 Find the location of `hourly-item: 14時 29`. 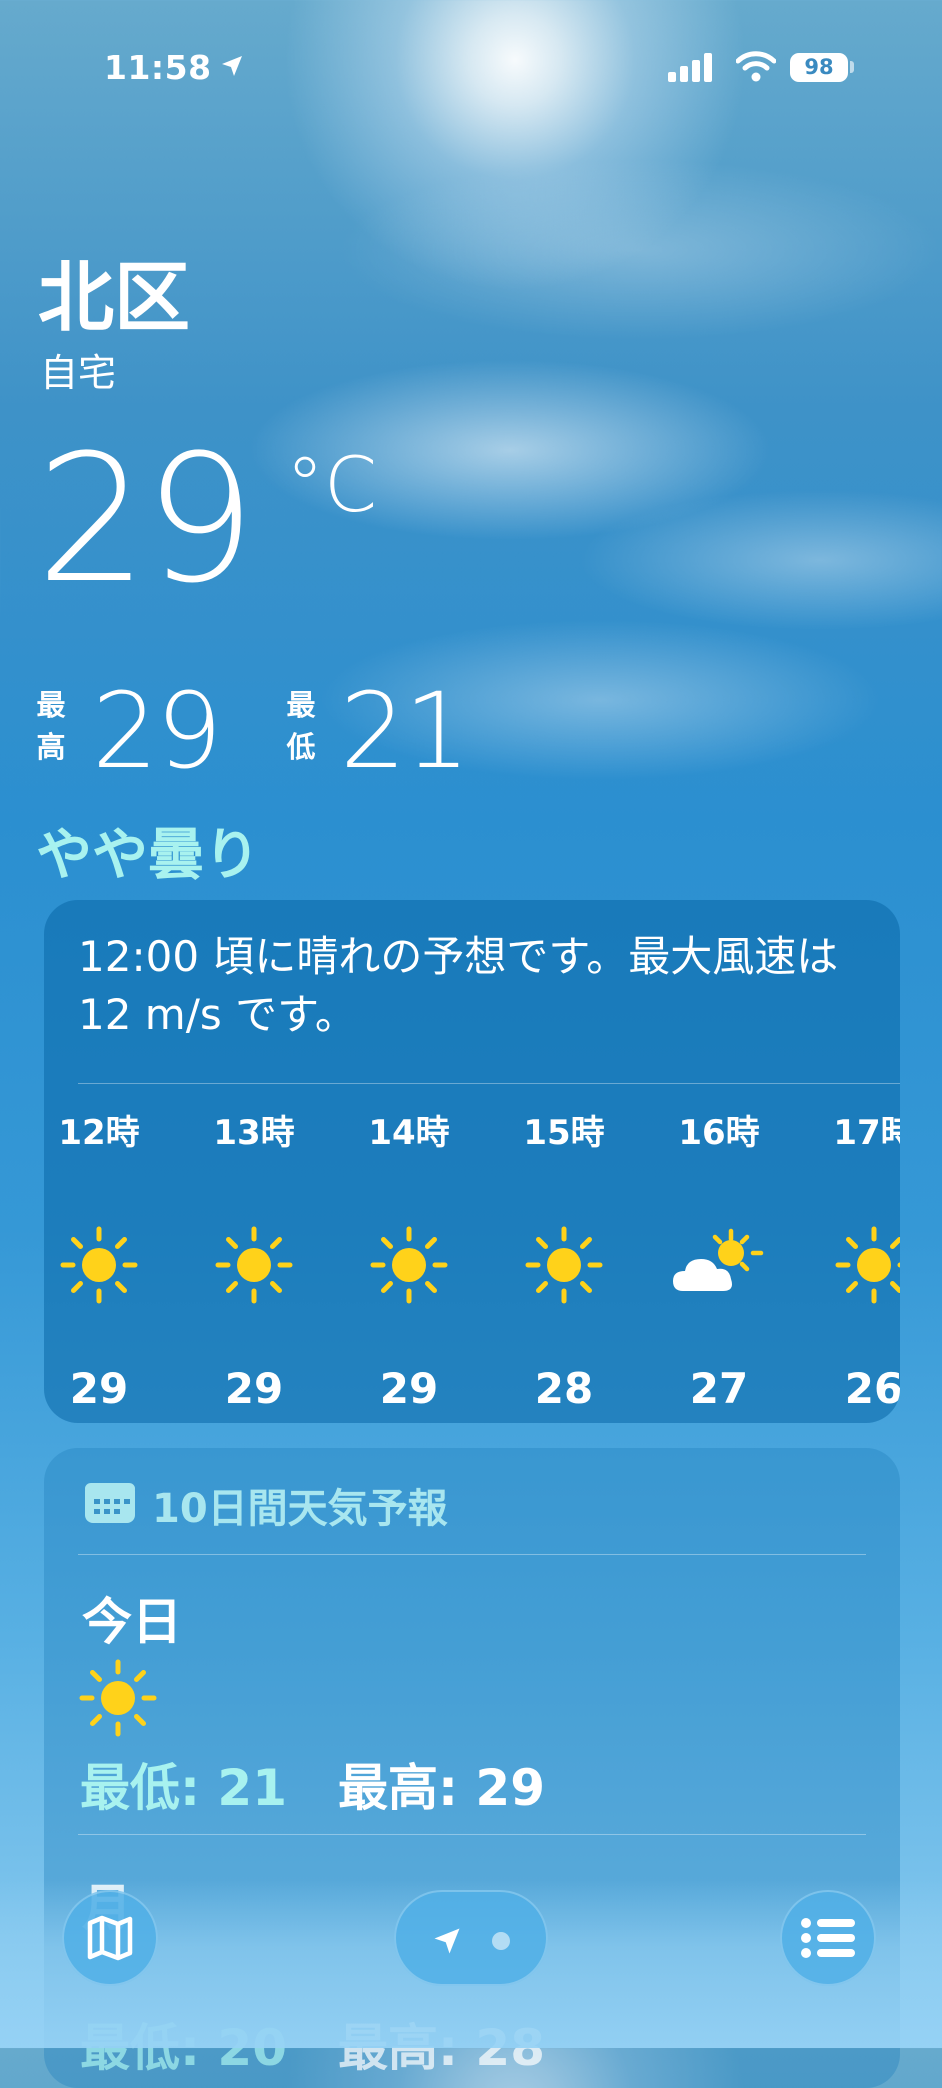

hourly-item: 14時 29 is located at coordinates (409, 1259).